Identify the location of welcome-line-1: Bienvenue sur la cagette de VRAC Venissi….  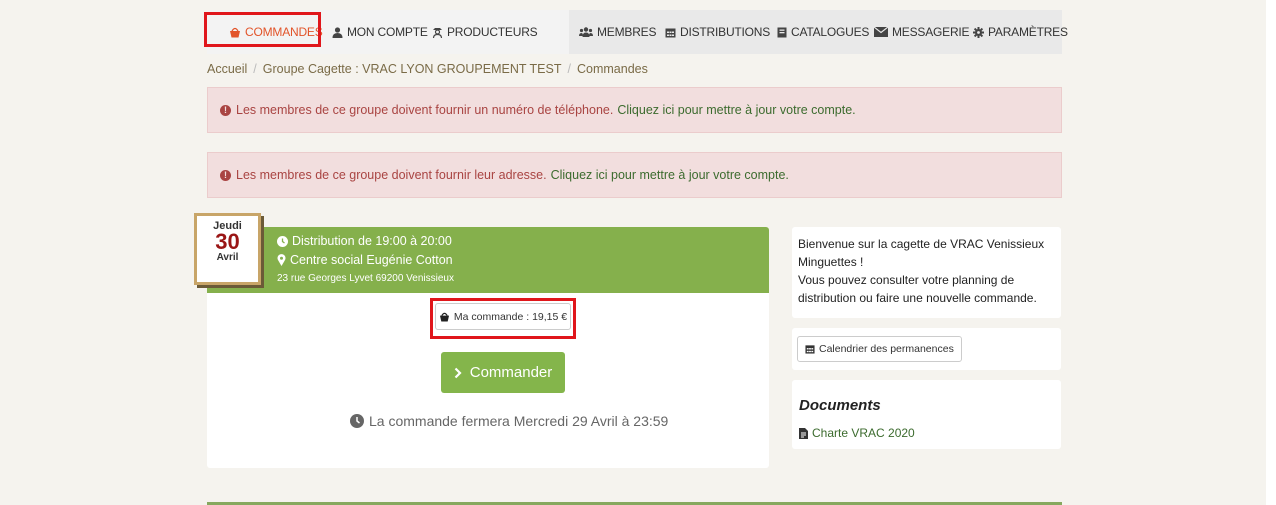
(921, 244).